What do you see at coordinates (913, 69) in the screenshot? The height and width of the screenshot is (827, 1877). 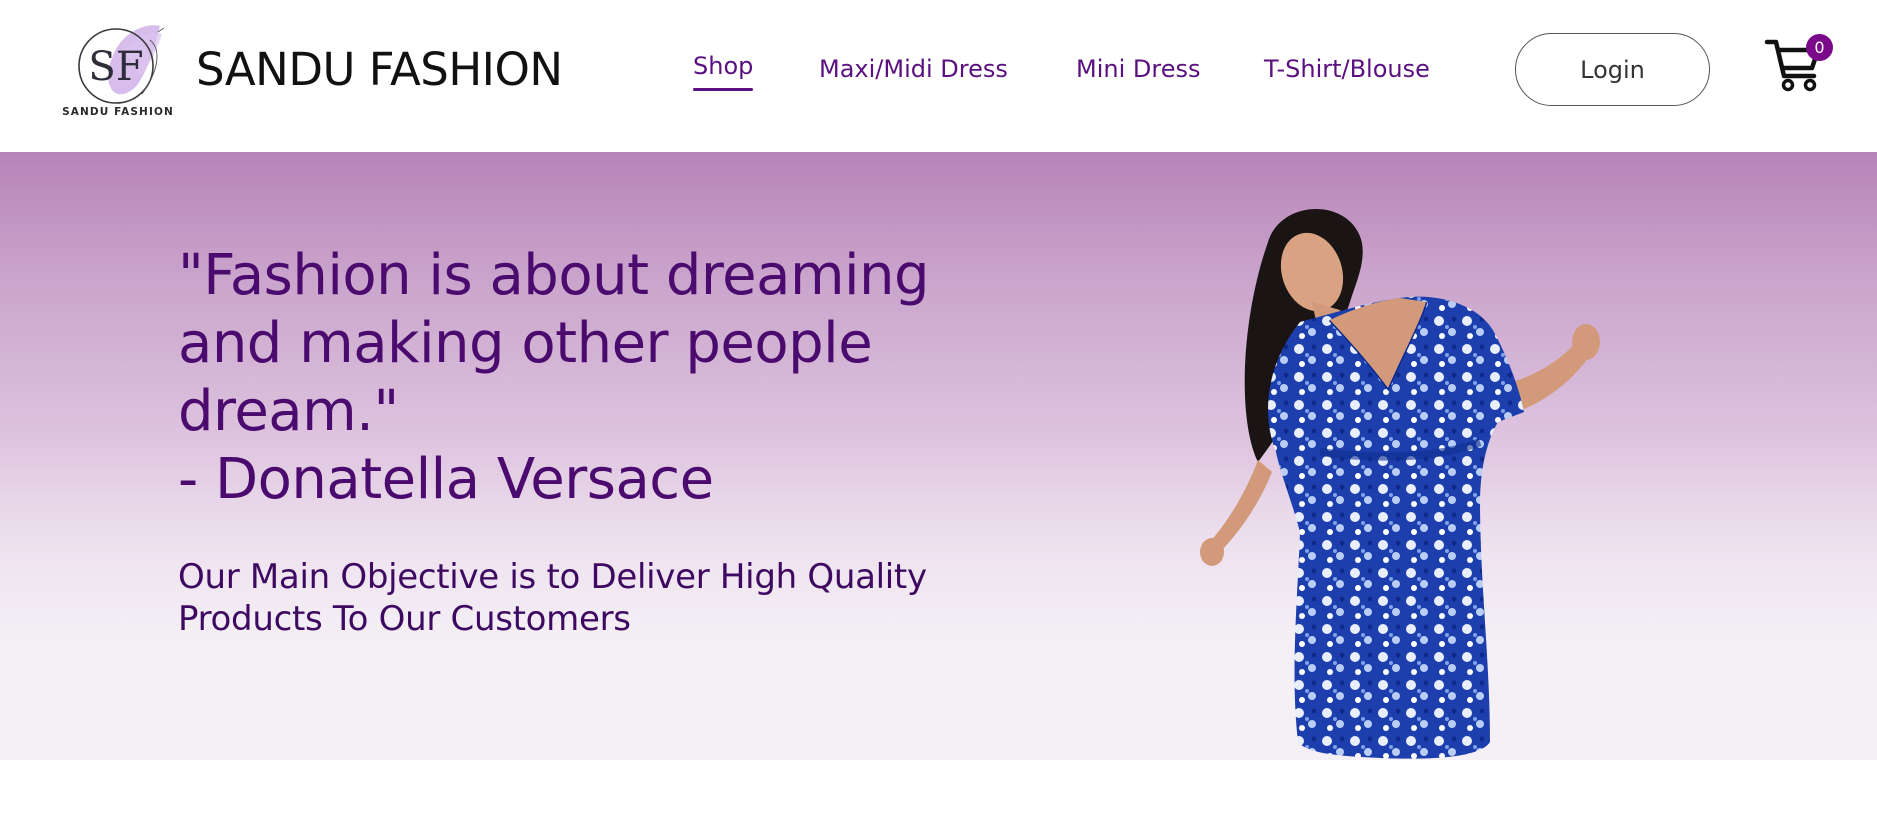 I see `nav-item-maxi-midi-dress: Maxi/Midi Dress` at bounding box center [913, 69].